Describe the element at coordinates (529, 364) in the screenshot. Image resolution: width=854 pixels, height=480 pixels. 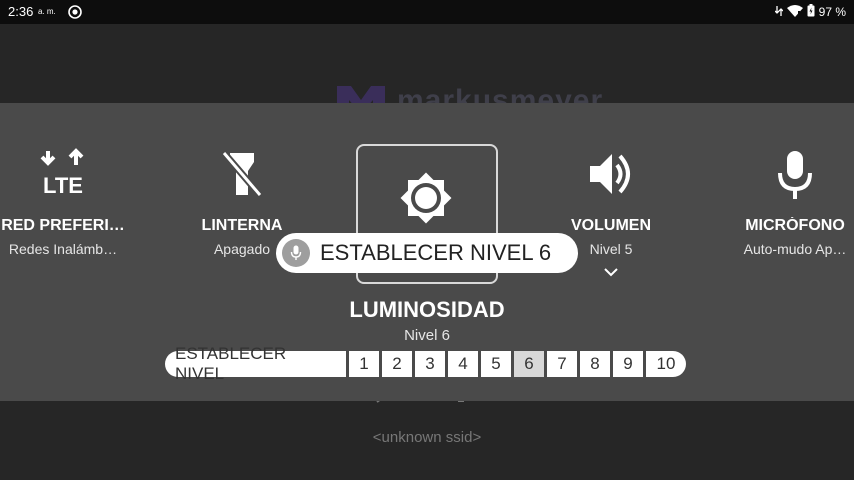
I see `level-button-6: 6` at that location.